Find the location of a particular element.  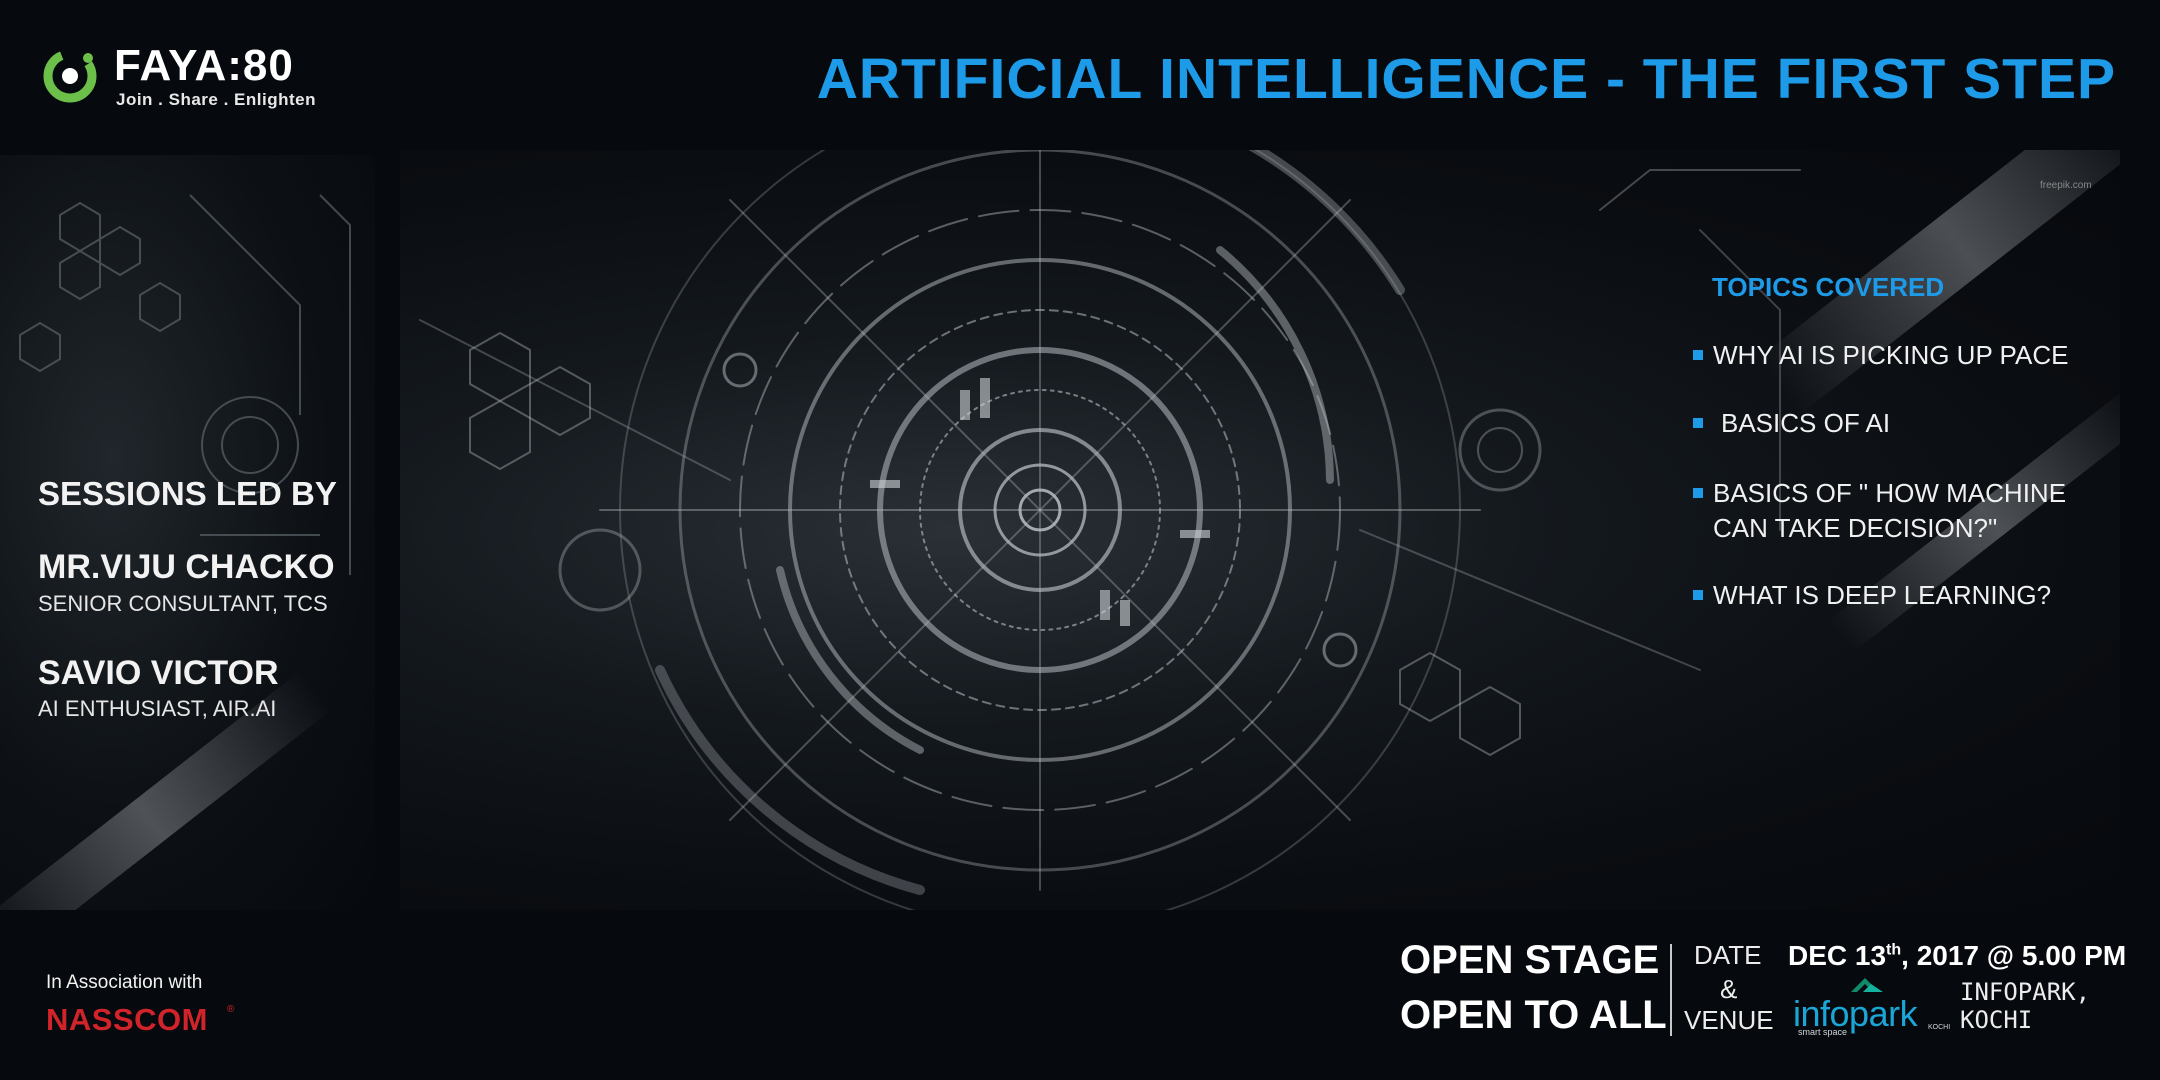

event-title: ARTIFICIAL INTELLIGENCE - THE FIRST STEP is located at coordinates (1466, 79).